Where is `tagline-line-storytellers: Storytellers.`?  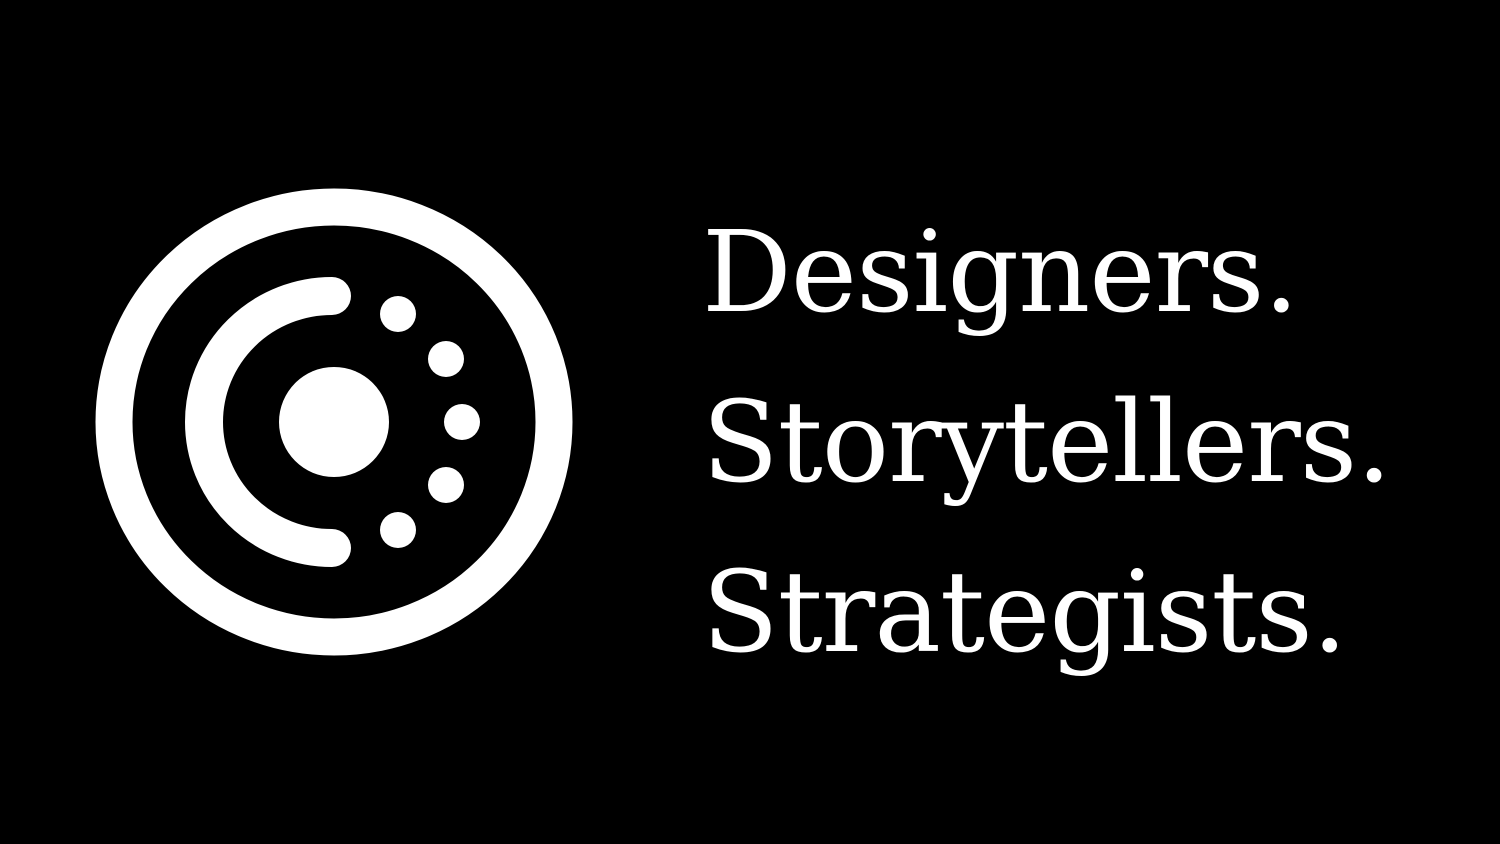 tagline-line-storytellers: Storytellers. is located at coordinates (1047, 443).